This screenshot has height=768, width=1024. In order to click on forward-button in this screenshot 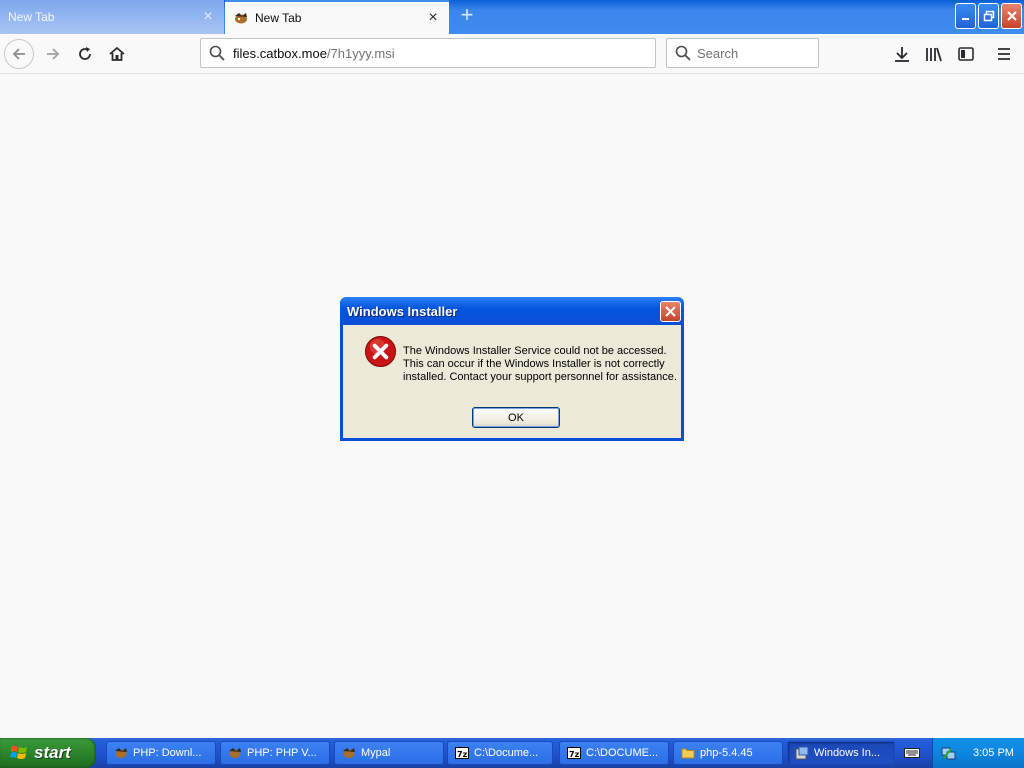, I will do `click(53, 54)`.